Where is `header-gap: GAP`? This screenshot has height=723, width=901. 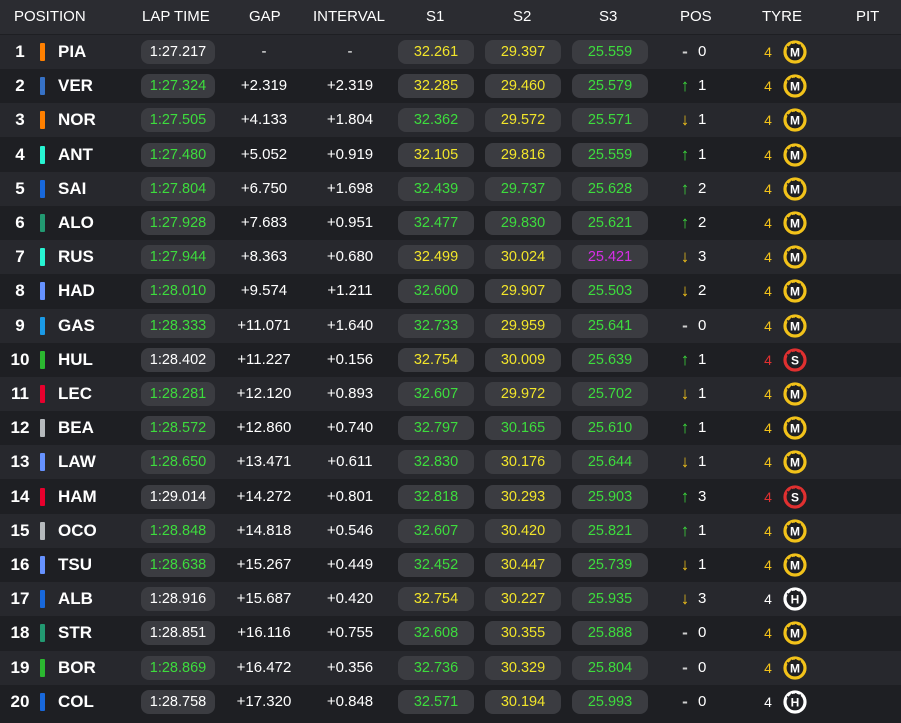
header-gap: GAP is located at coordinates (265, 17).